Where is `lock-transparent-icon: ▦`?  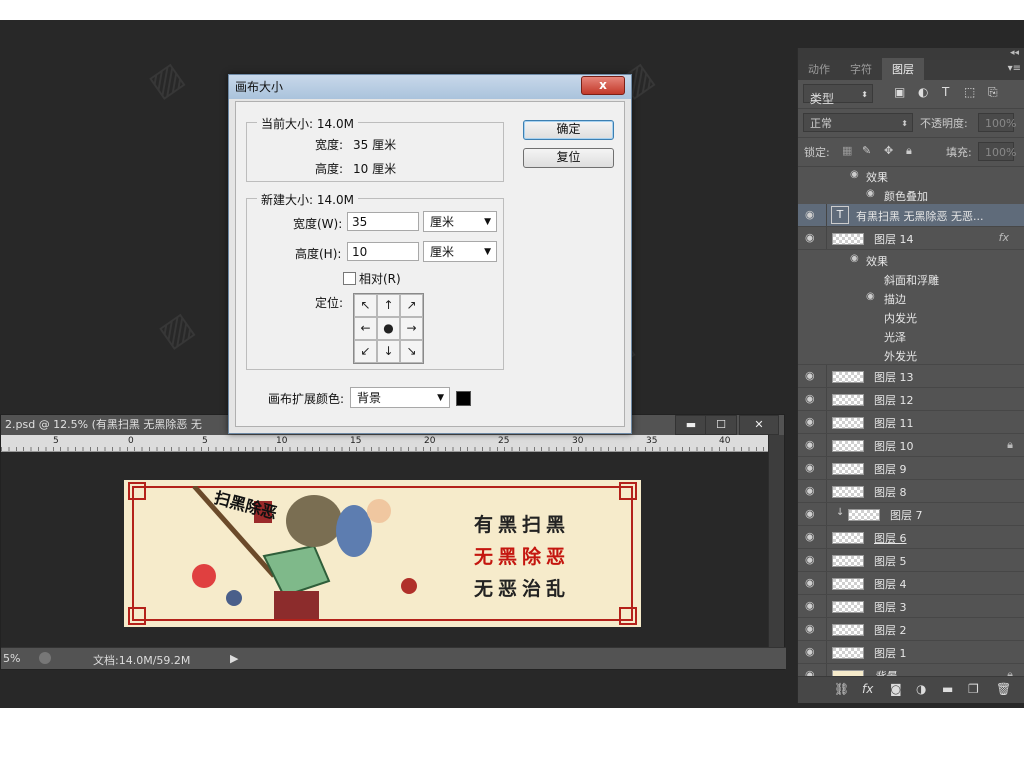
lock-transparent-icon: ▦ is located at coordinates (847, 150).